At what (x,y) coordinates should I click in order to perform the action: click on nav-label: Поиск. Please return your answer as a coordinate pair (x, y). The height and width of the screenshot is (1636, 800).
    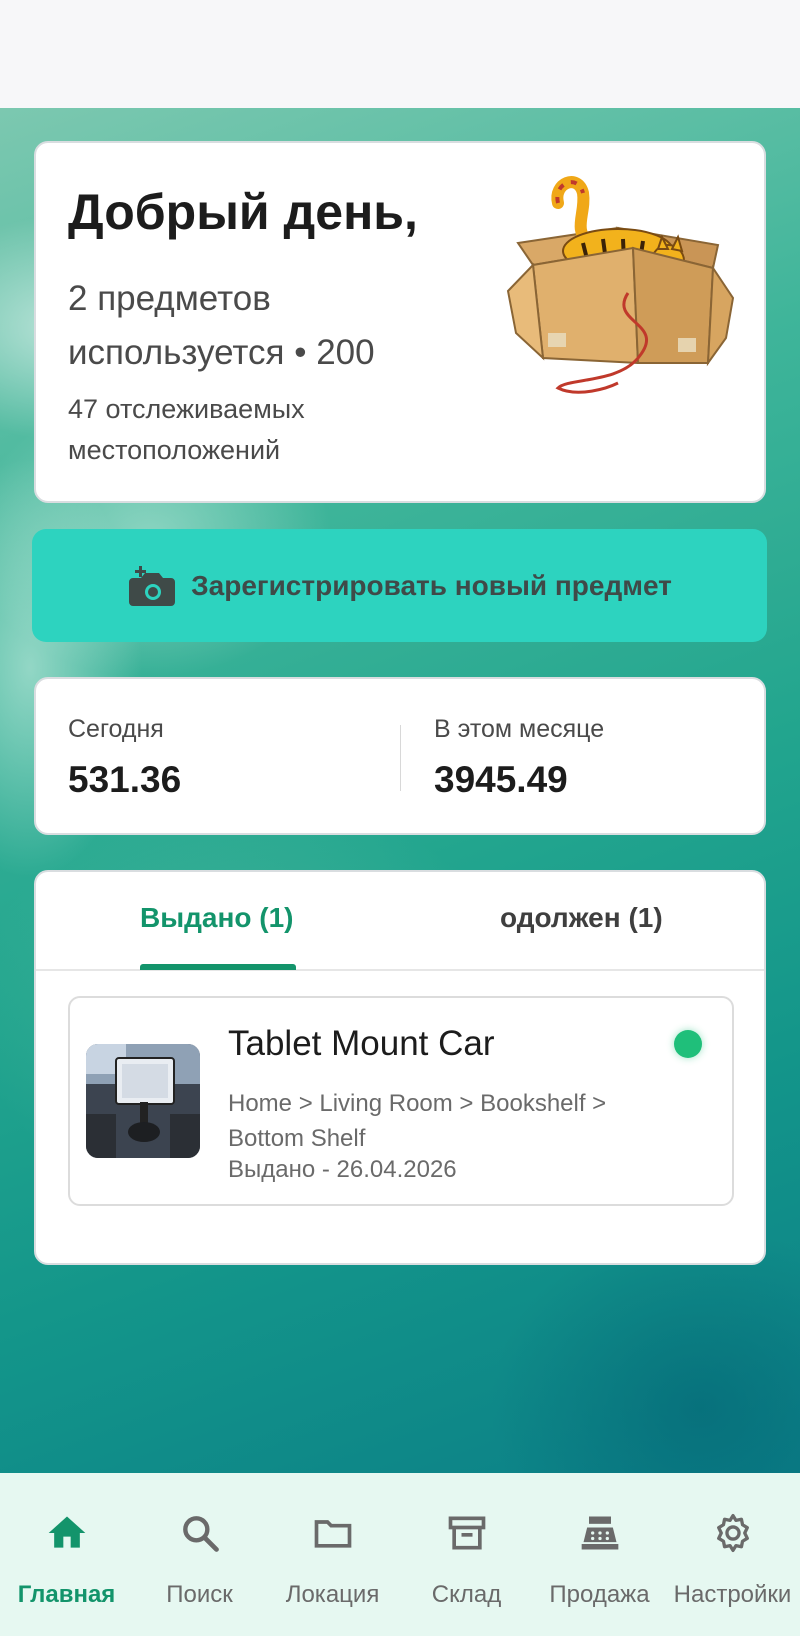
    Looking at the image, I should click on (199, 1594).